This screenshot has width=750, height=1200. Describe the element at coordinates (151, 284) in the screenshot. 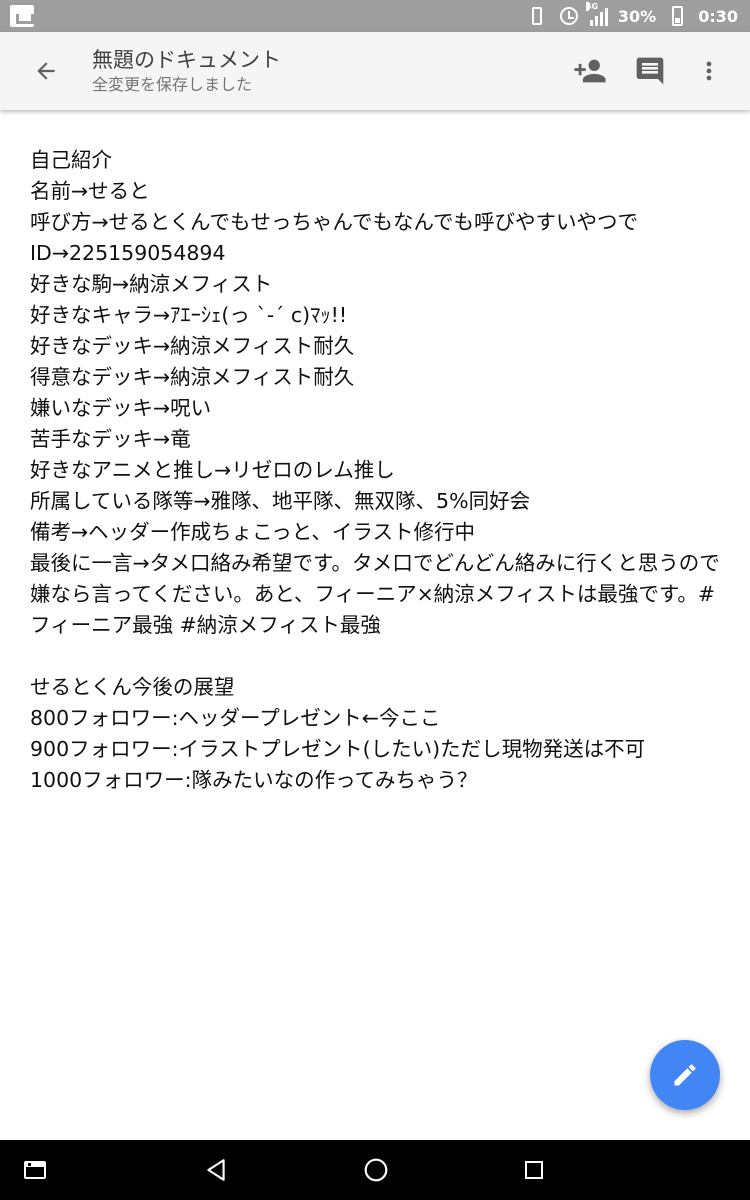

I see `doc-line: 好きな駒→納涼メフィスト` at that location.